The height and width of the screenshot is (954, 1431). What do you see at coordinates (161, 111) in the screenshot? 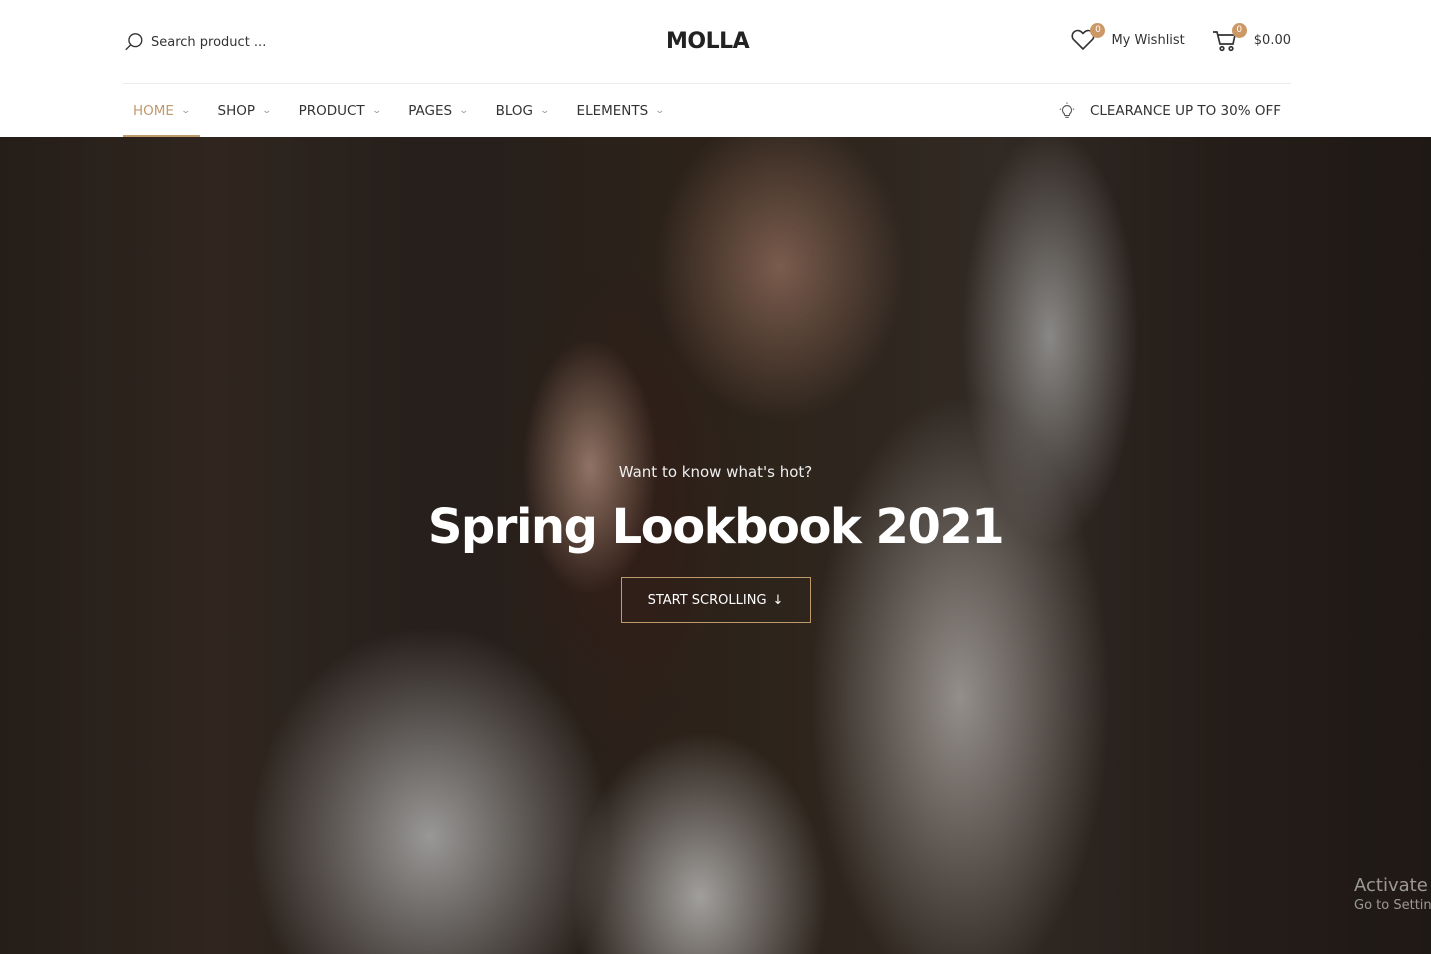
I see `nav-item-home: Home ⌄` at bounding box center [161, 111].